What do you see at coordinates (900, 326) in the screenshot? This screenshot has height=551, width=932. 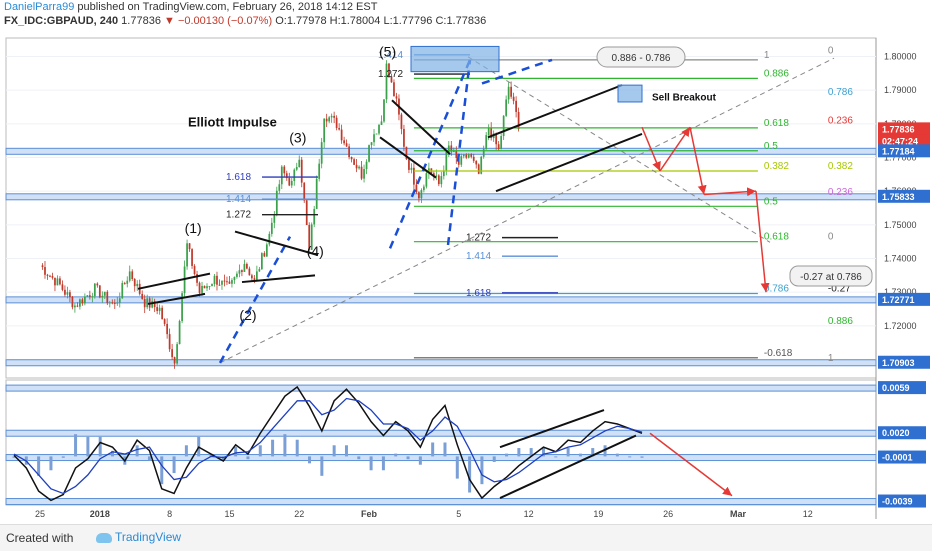 I see `price-tick-label: 1.72000` at bounding box center [900, 326].